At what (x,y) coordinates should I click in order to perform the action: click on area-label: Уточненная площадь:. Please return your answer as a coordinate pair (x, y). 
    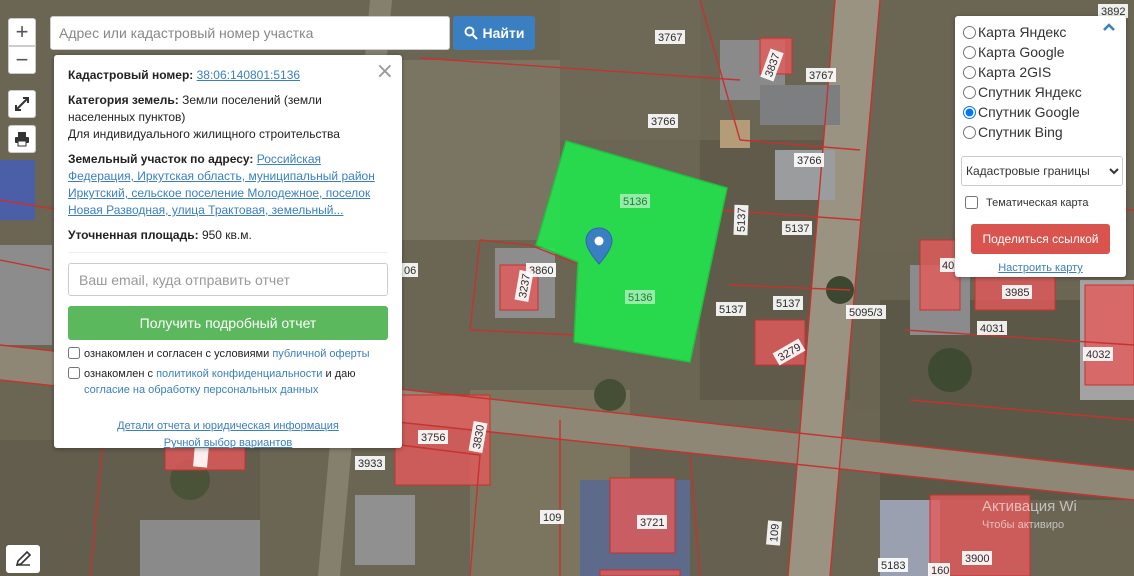
    Looking at the image, I should click on (133, 235).